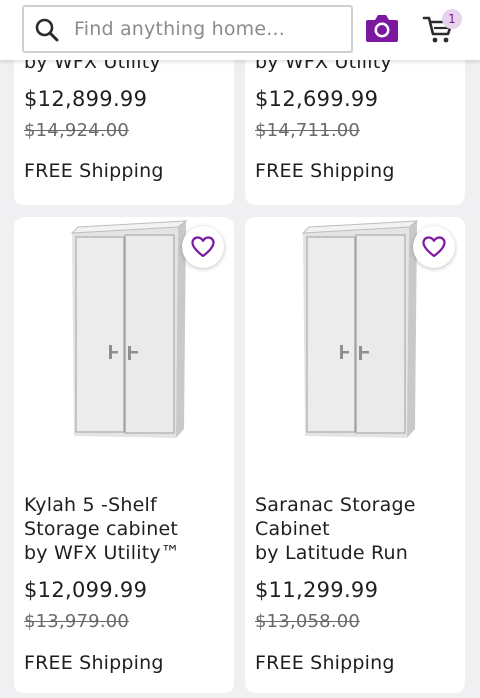 Image resolution: width=480 pixels, height=698 pixels. What do you see at coordinates (125, 505) in the screenshot?
I see `product-title: Kylah 5 -Shelf` at bounding box center [125, 505].